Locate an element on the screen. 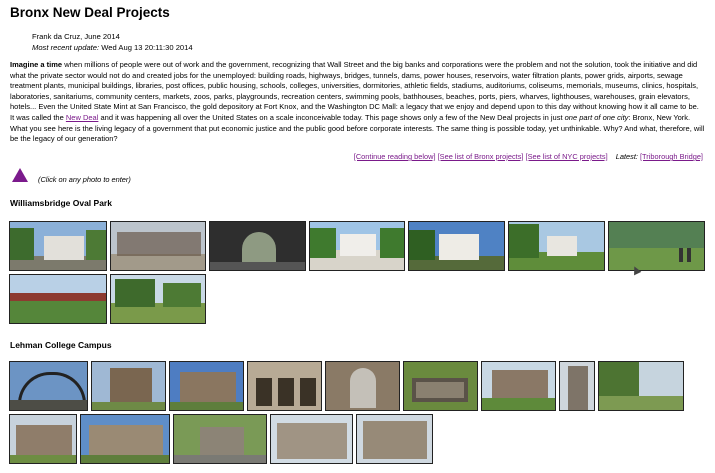  new-deal-link: New Deal is located at coordinates (82, 117).